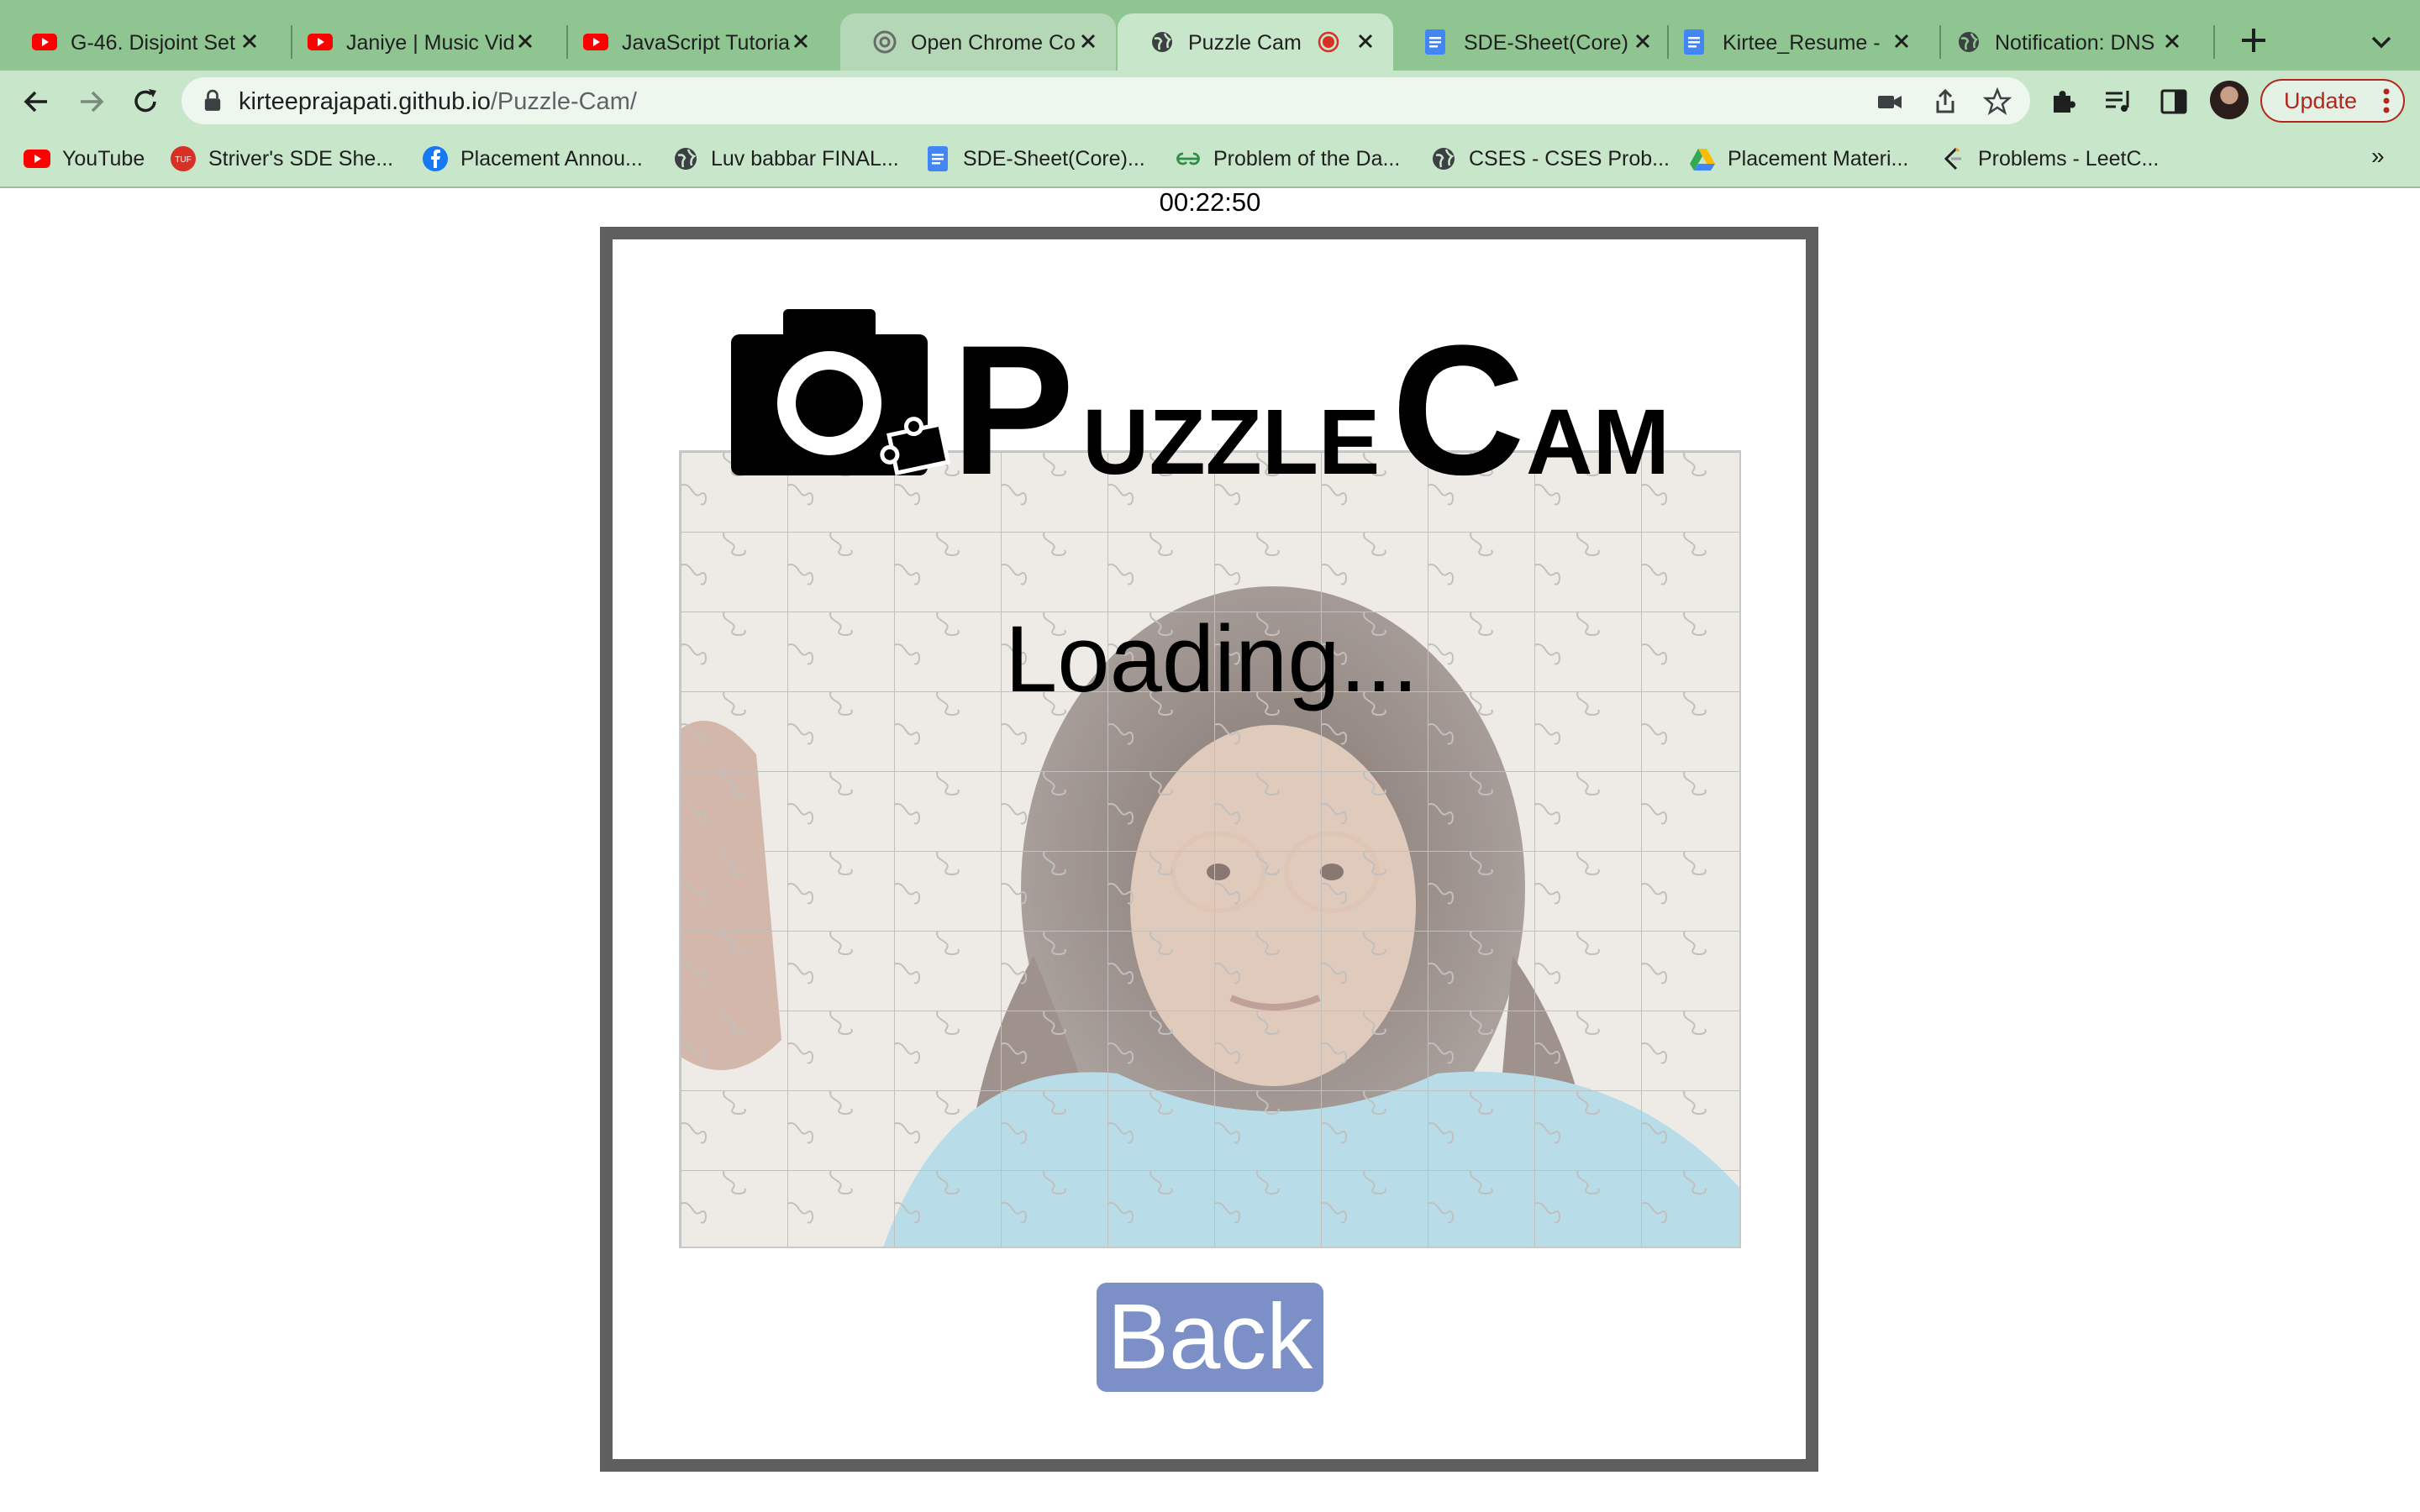  I want to click on tab-javascript-tutorial: JavaScript Tutoria, so click(690, 42).